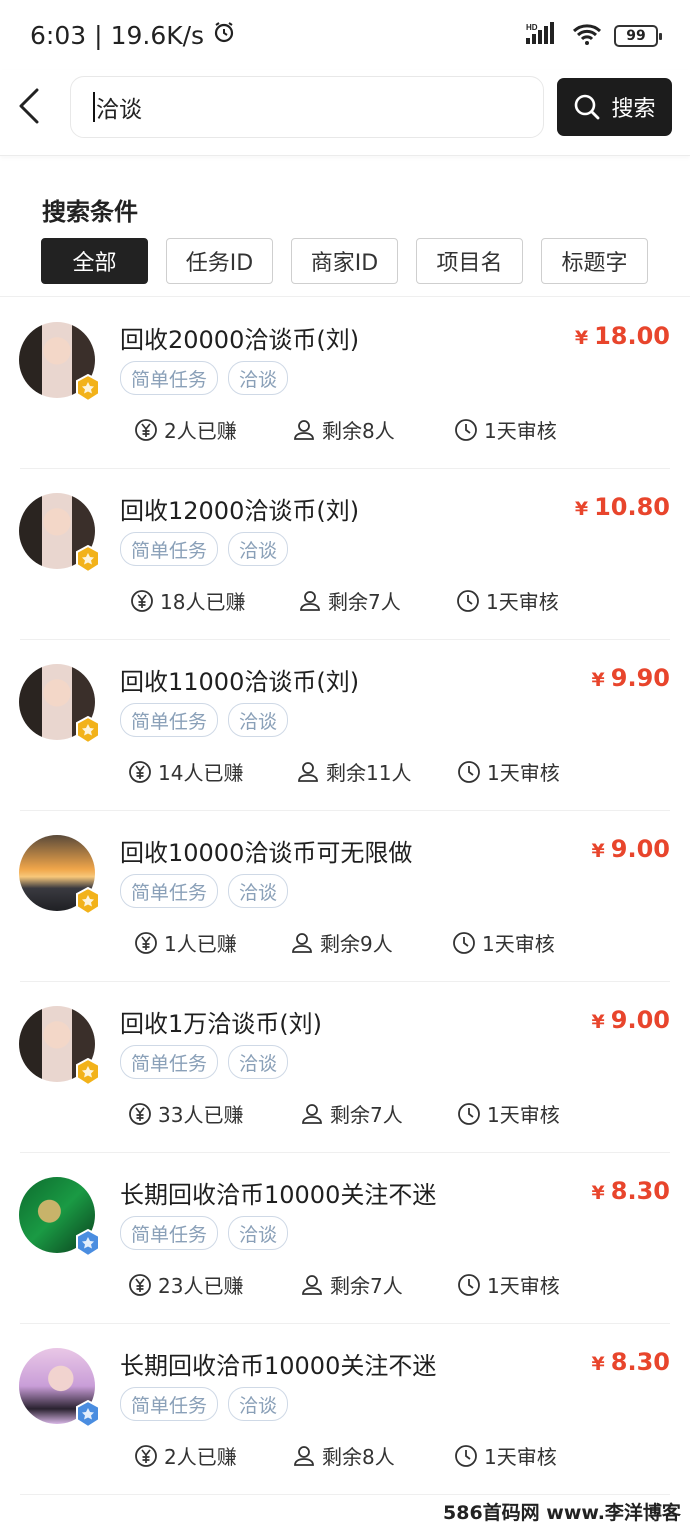 The height and width of the screenshot is (1530, 690). Describe the element at coordinates (469, 261) in the screenshot. I see `filter-chip-project-name: 项目名` at that location.